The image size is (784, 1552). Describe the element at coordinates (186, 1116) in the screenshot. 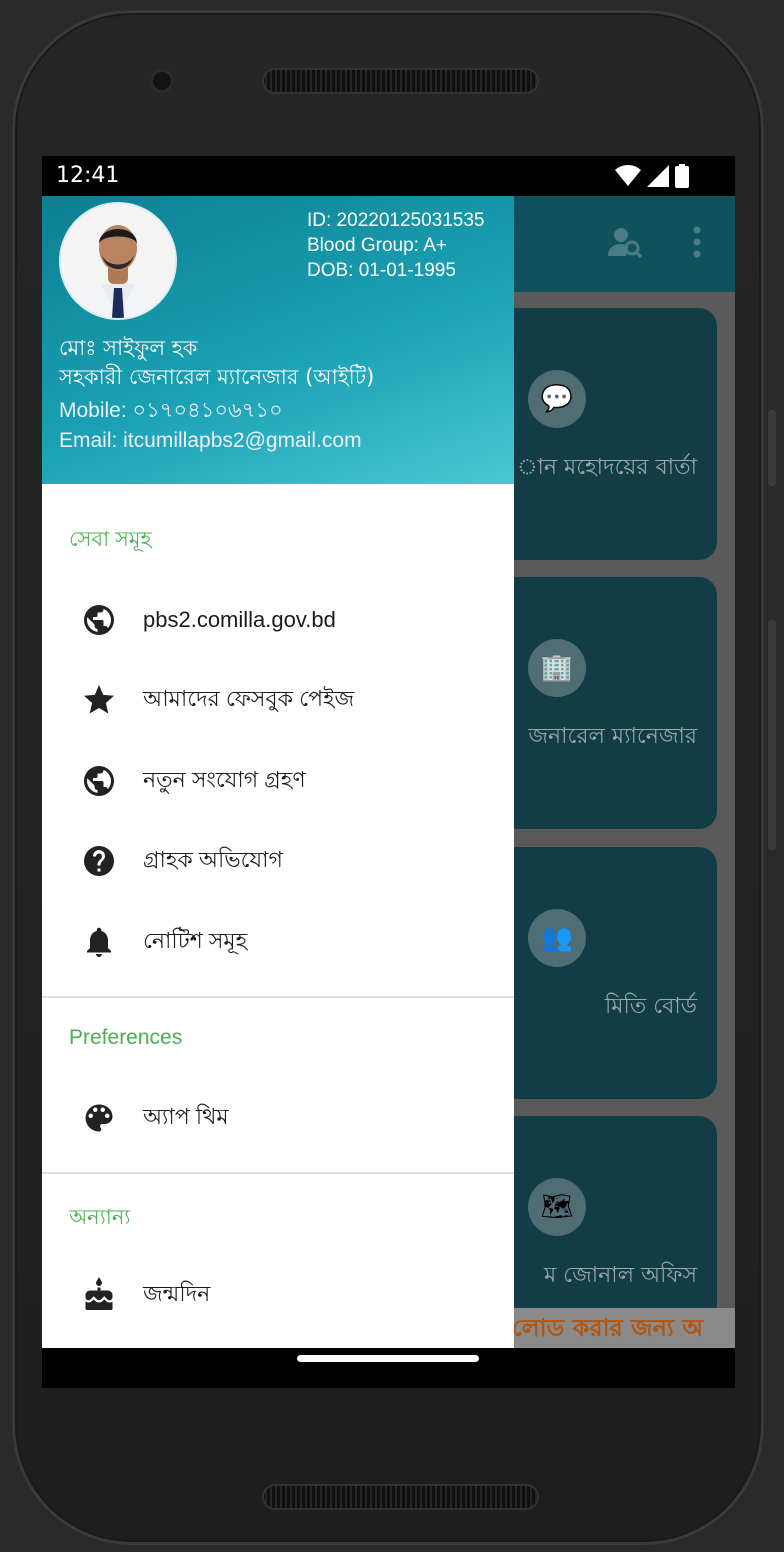

I see `drawer-item-label: অ্যাপ থিম` at that location.